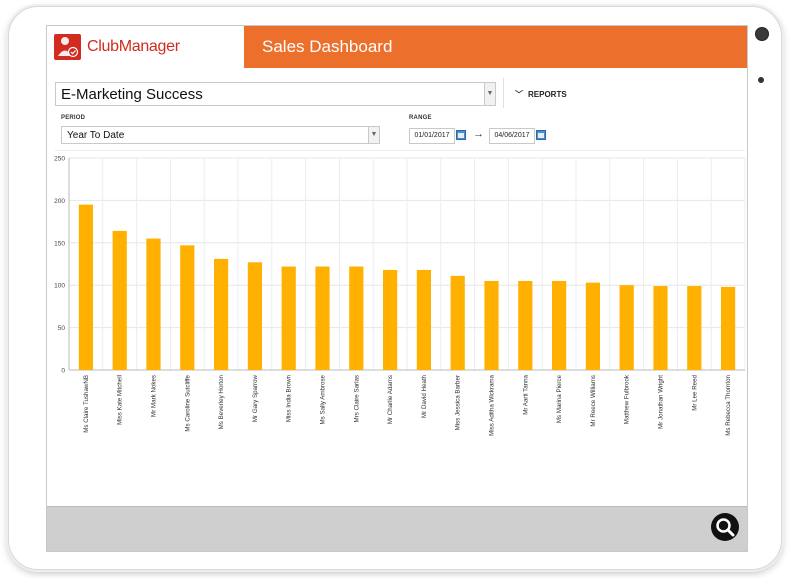 The height and width of the screenshot is (578, 794). I want to click on reports-label: REPORTS, so click(547, 94).